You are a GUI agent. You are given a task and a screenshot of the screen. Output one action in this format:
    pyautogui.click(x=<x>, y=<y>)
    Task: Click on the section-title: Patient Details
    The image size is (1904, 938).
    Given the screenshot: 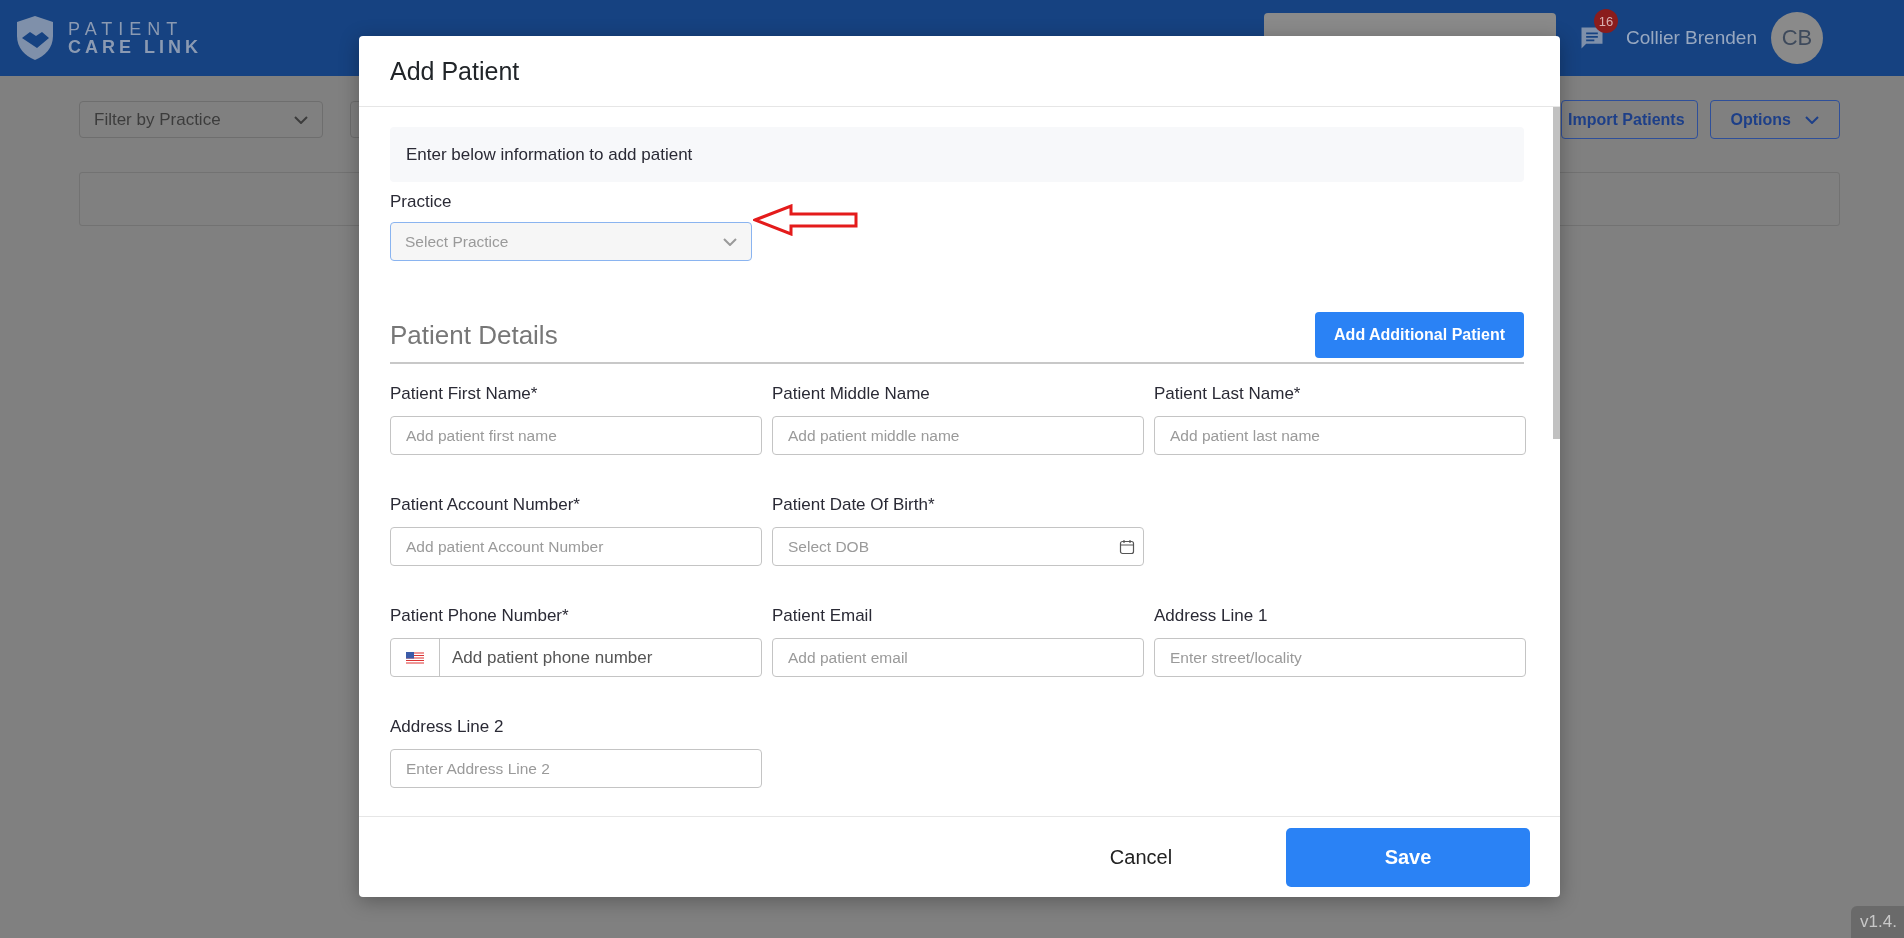 What is the action you would take?
    pyautogui.click(x=474, y=335)
    